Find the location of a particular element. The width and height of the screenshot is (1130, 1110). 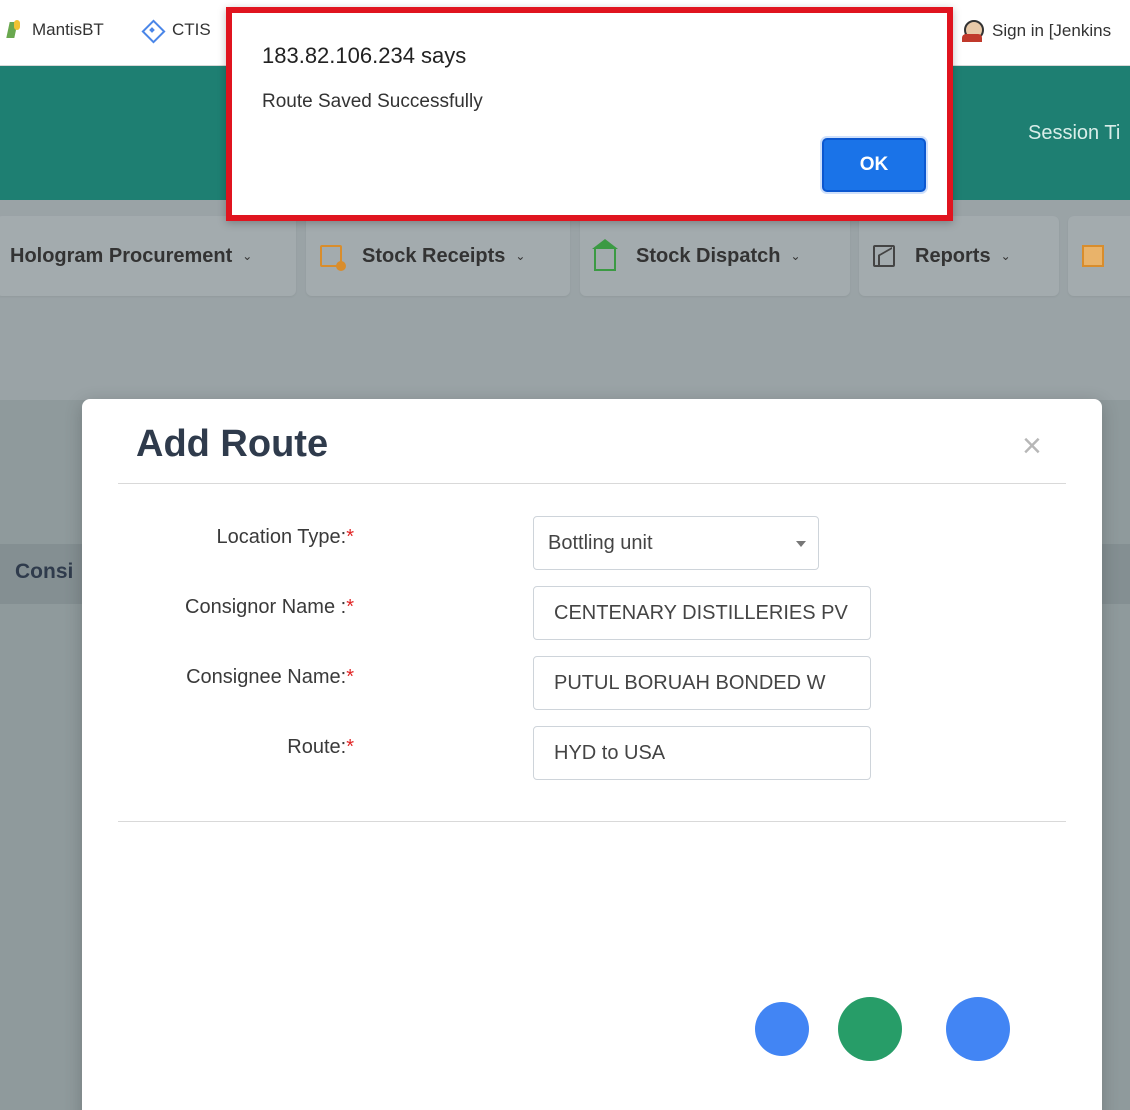

nav-stock-dispatch-label: Stock Dispatch is located at coordinates (708, 255).